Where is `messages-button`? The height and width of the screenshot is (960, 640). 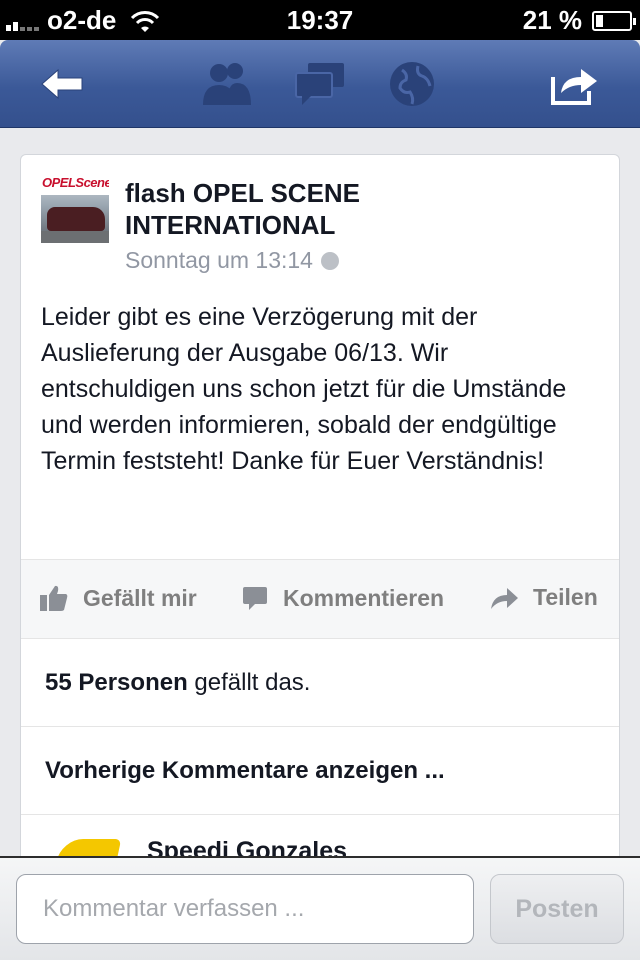
messages-button is located at coordinates (320, 84).